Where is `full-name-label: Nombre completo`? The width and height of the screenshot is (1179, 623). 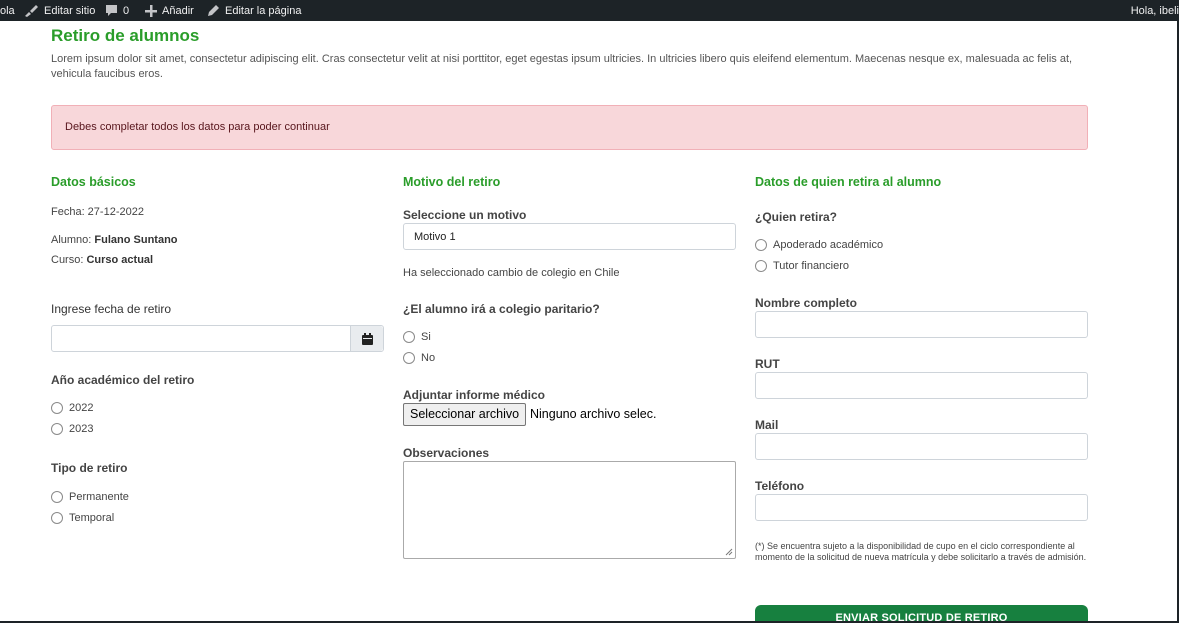 full-name-label: Nombre completo is located at coordinates (806, 303).